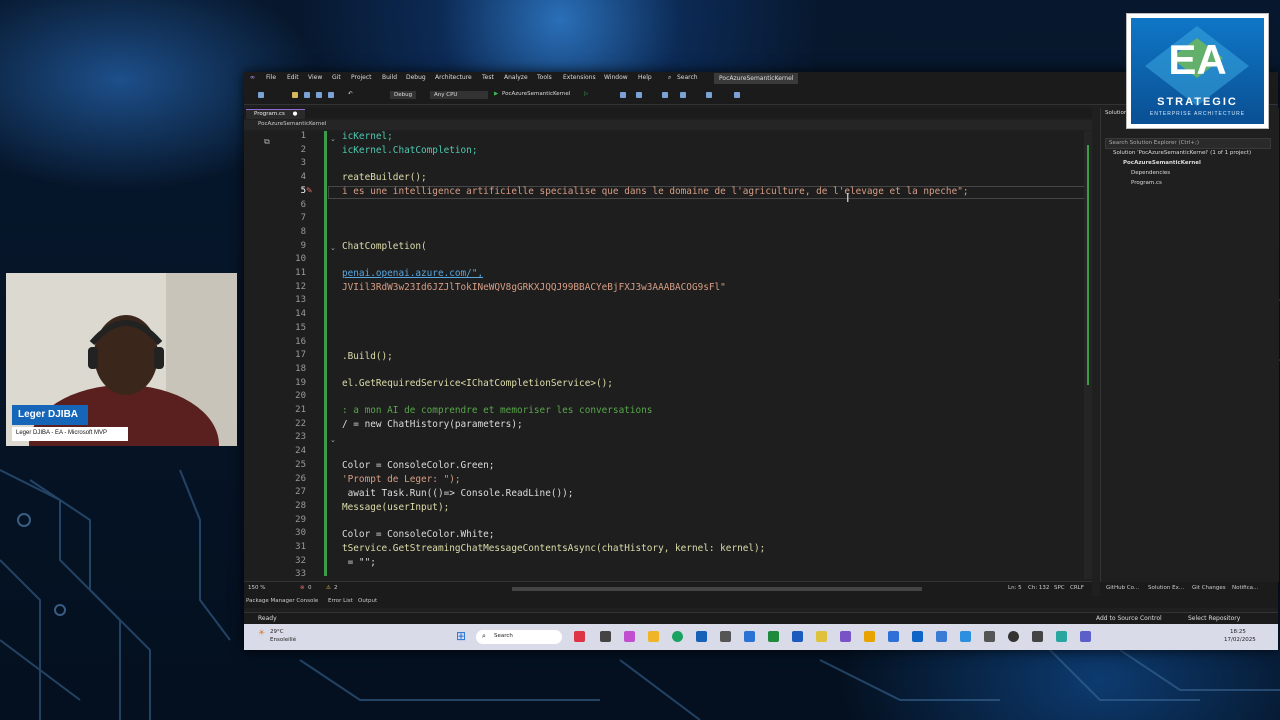  What do you see at coordinates (336, 77) in the screenshot?
I see `menu-git: Git` at bounding box center [336, 77].